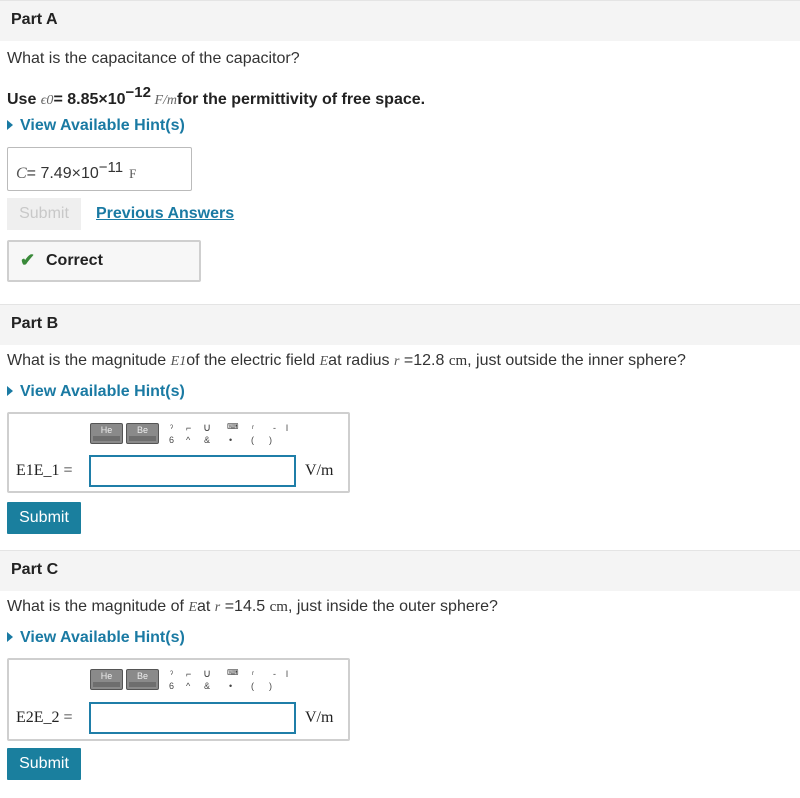  What do you see at coordinates (35, 323) in the screenshot?
I see `part-b-title: Part B` at bounding box center [35, 323].